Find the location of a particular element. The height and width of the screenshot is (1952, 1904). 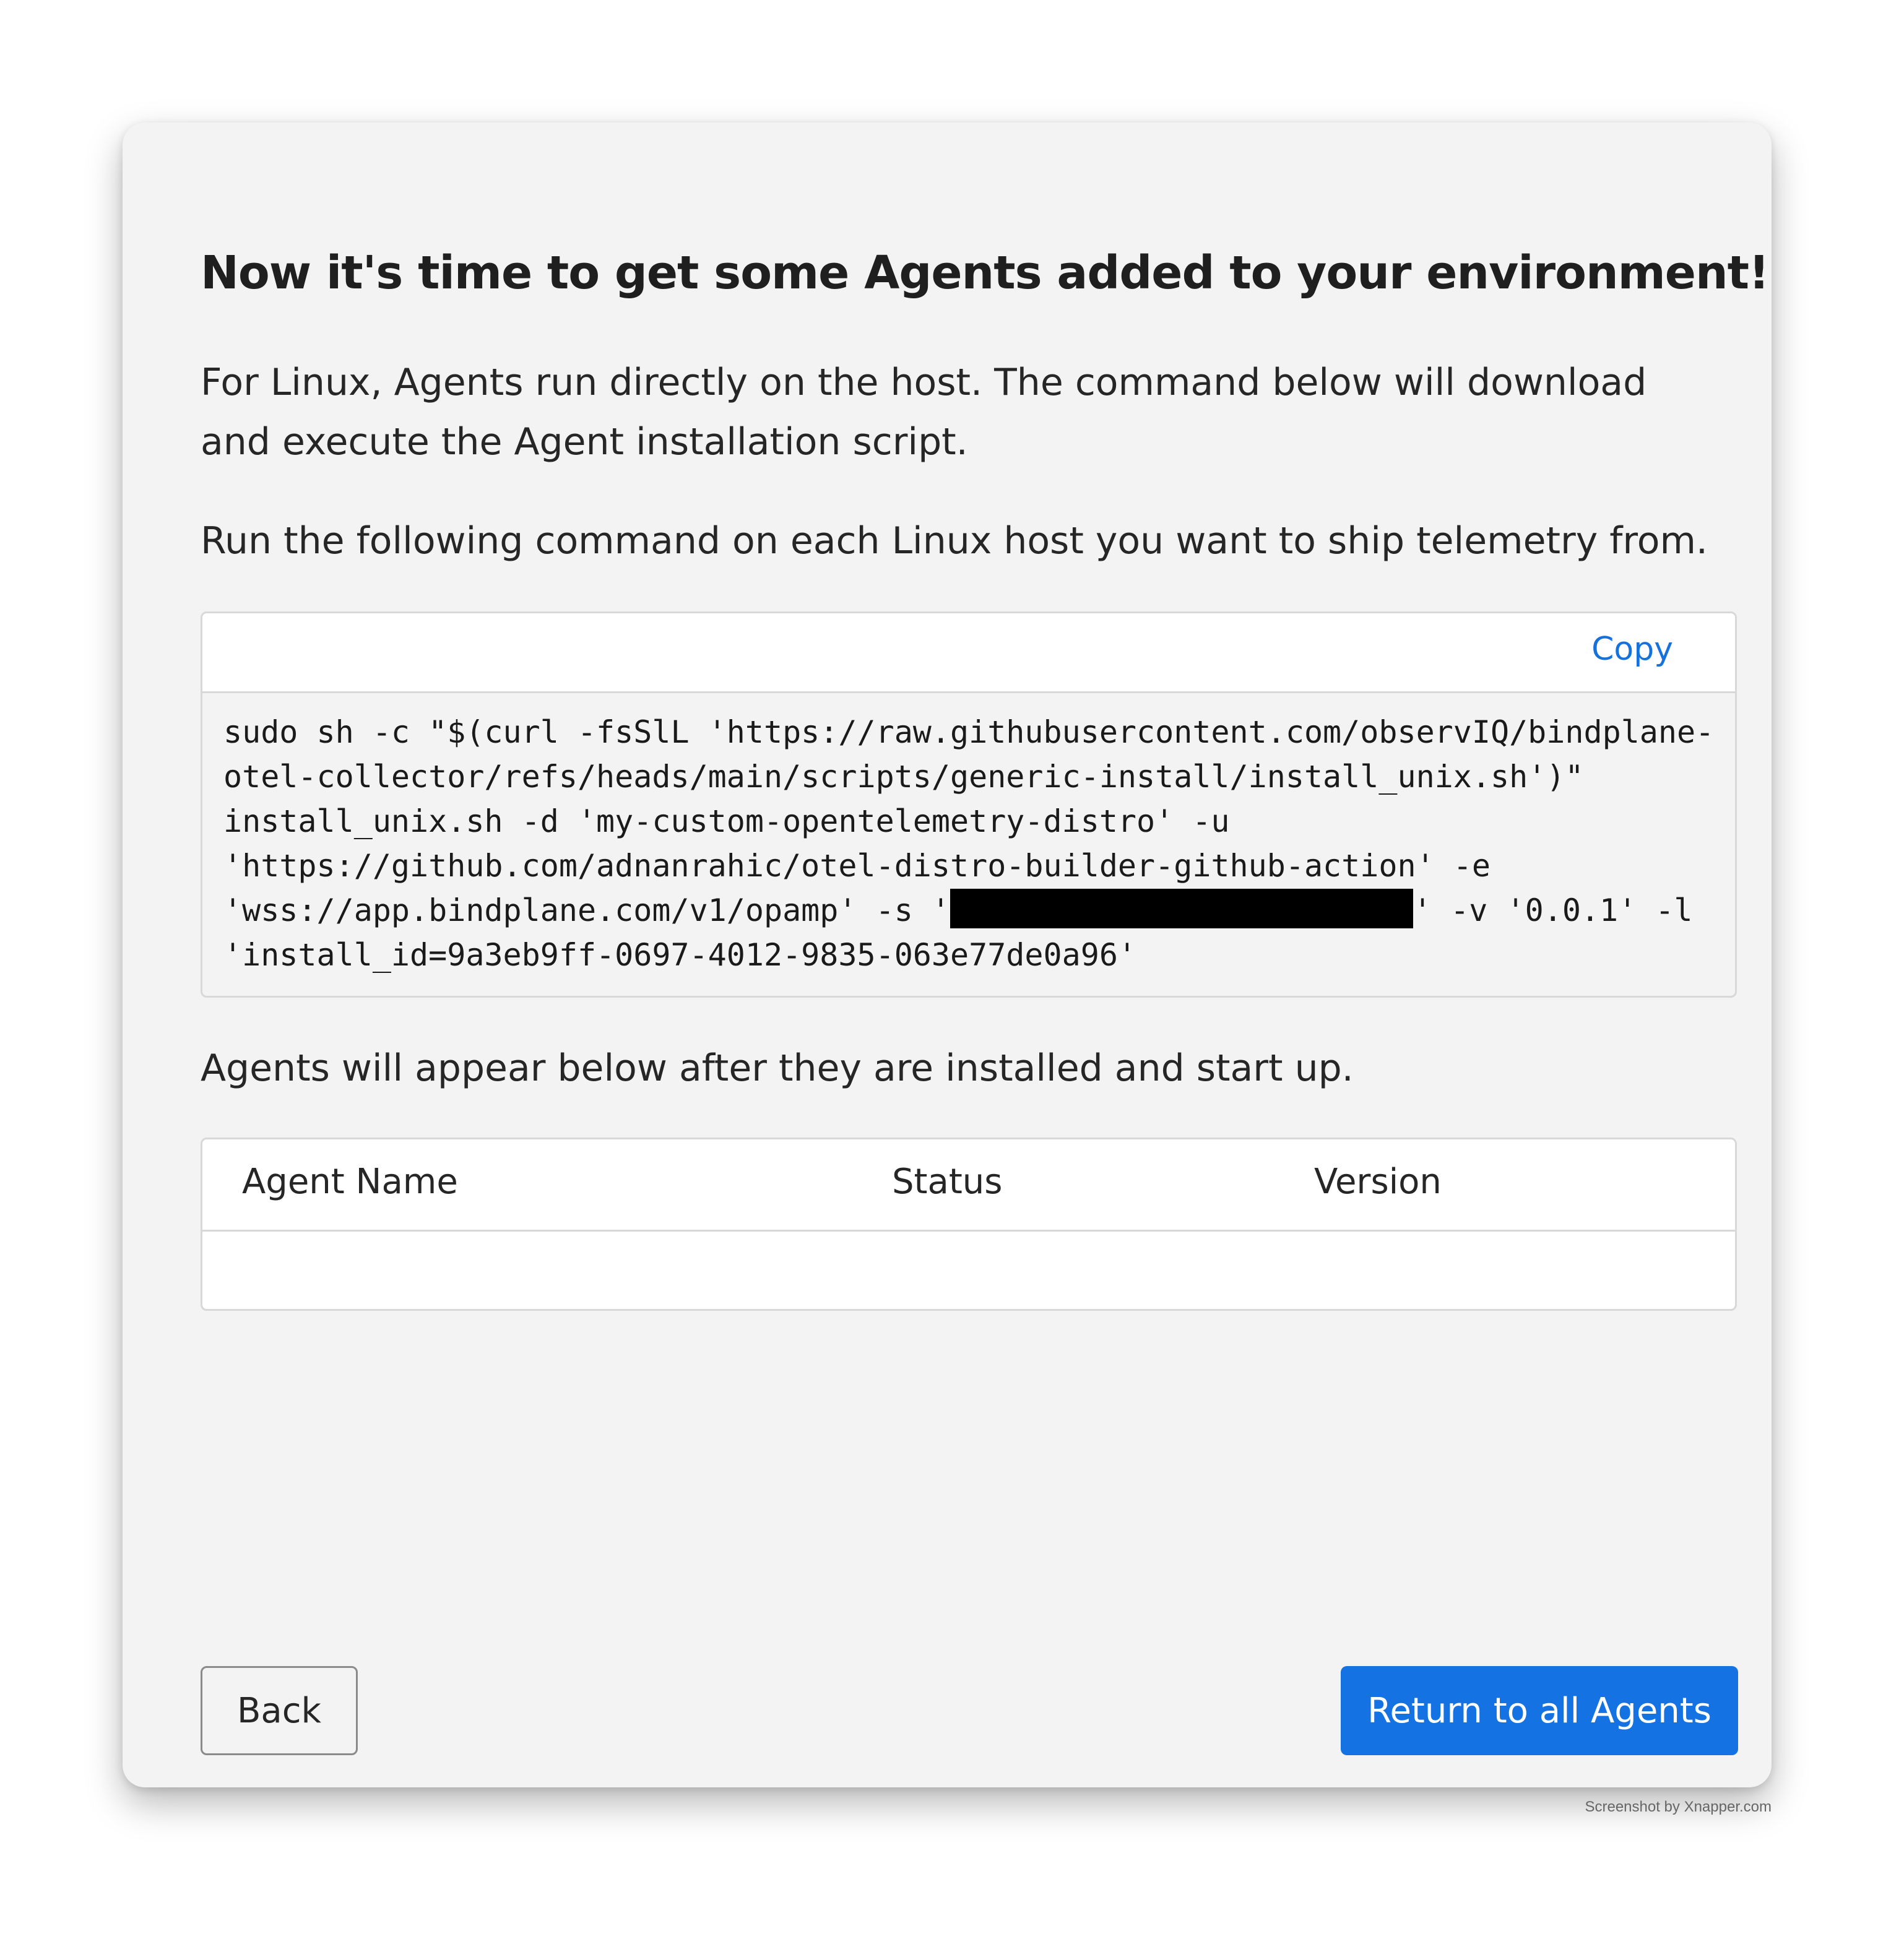

command-line-5-end: ' -v '0.0.1' -l is located at coordinates (1553, 910).